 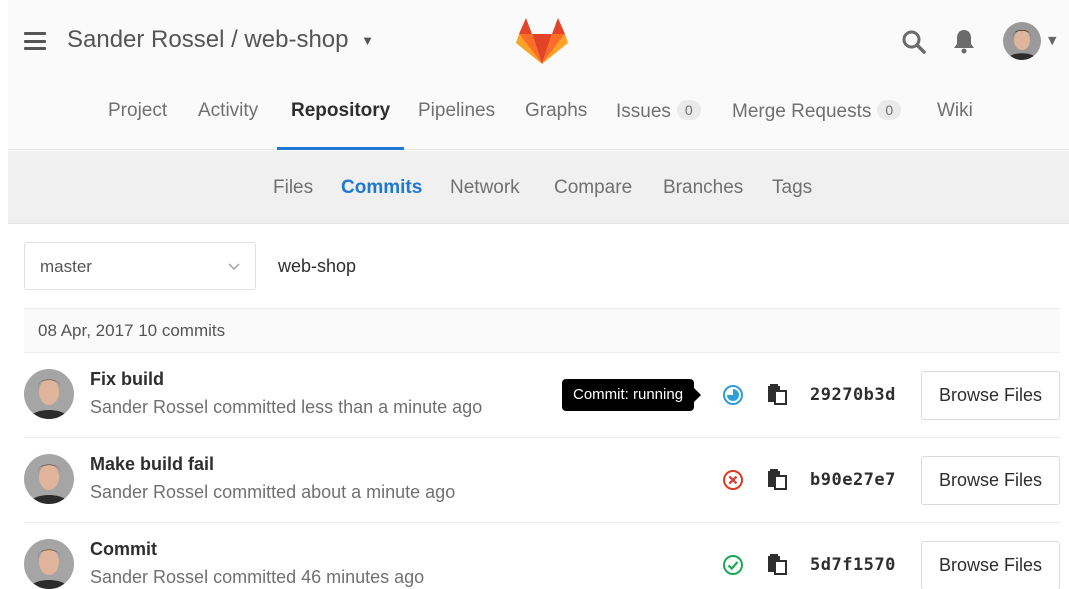 I want to click on tab-pipelines: Pipelines, so click(x=456, y=125).